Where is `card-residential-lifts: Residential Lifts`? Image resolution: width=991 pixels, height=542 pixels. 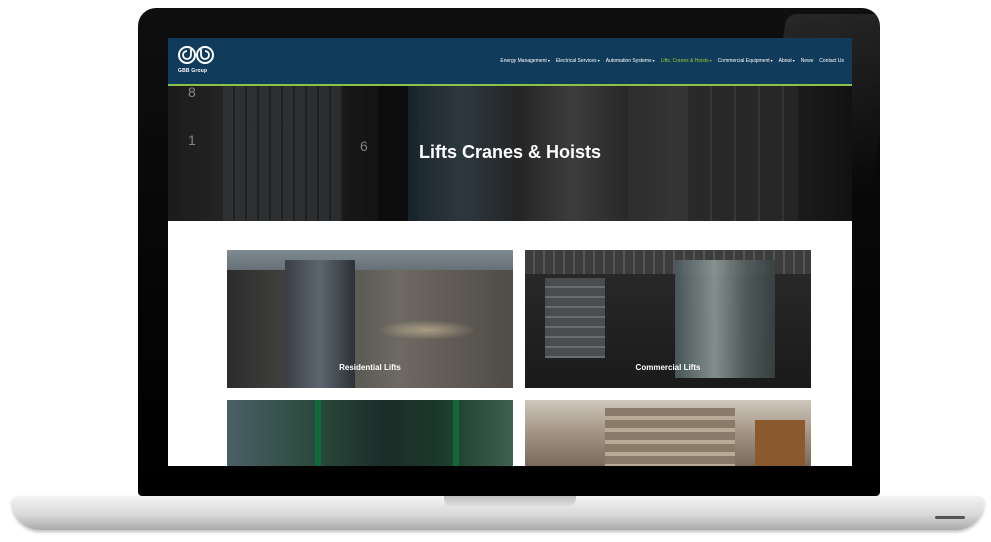
card-residential-lifts: Residential Lifts is located at coordinates (370, 319).